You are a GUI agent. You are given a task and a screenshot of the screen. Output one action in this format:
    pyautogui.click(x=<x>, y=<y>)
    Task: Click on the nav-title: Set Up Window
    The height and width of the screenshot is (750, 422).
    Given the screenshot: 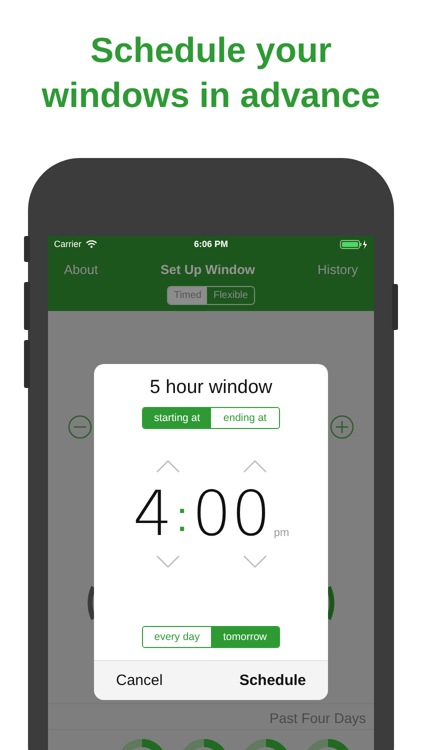 What is the action you would take?
    pyautogui.click(x=208, y=269)
    